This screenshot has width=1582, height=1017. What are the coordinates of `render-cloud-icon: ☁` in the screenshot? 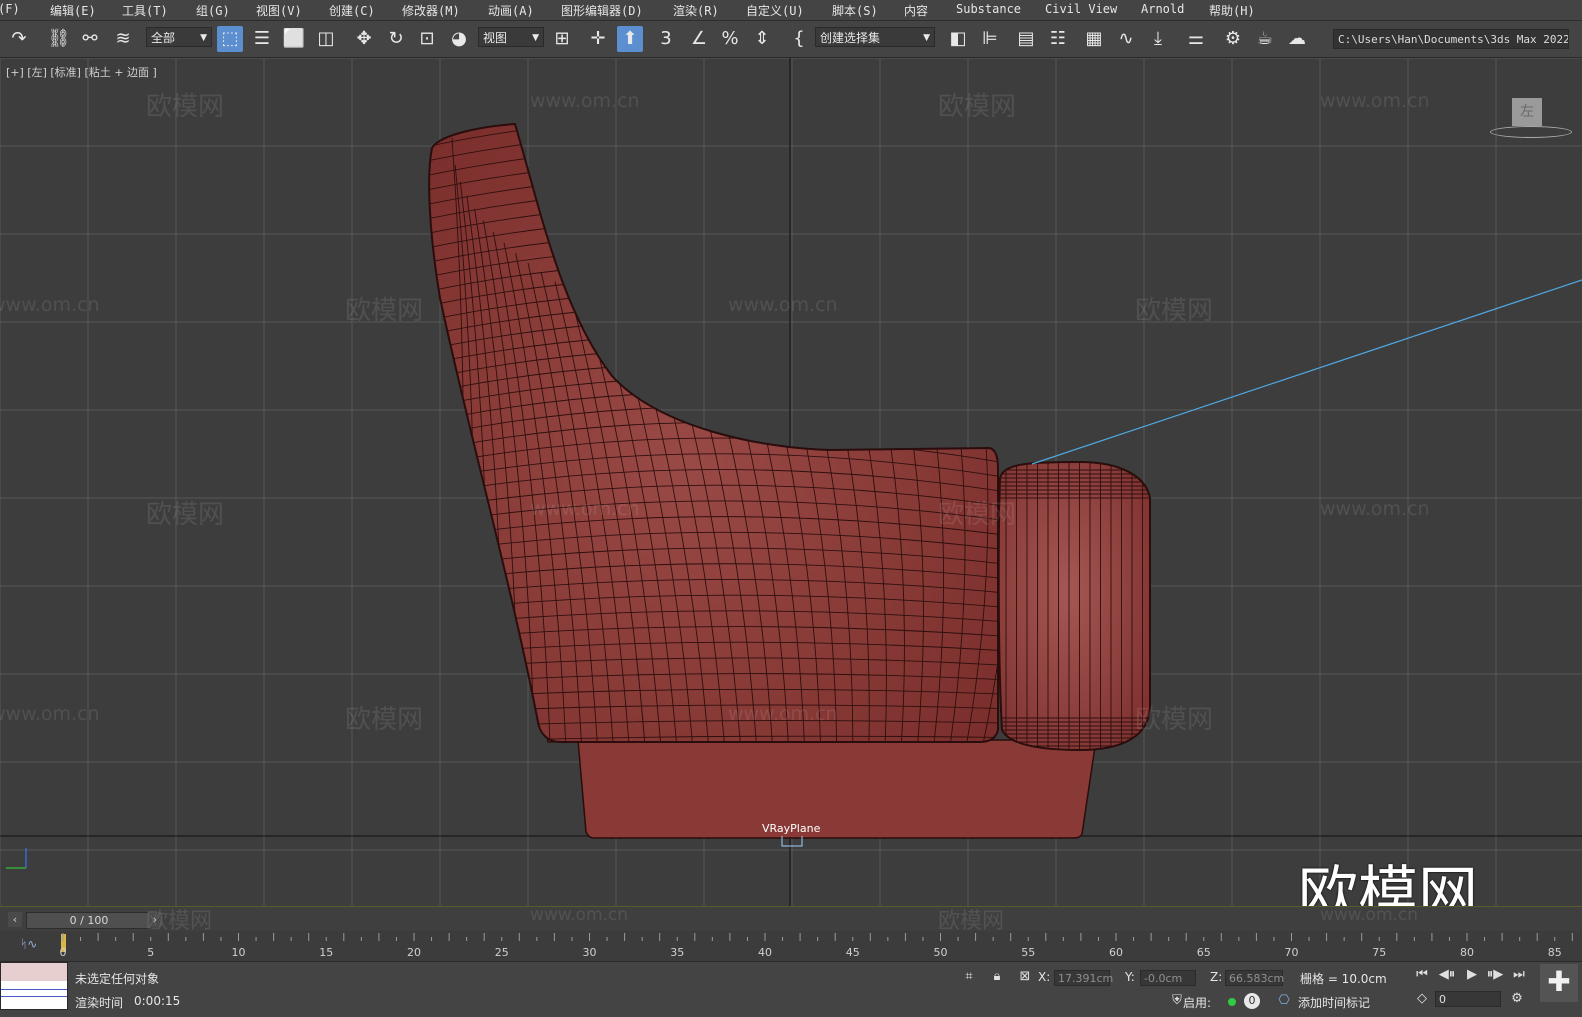 It's located at (1297, 39).